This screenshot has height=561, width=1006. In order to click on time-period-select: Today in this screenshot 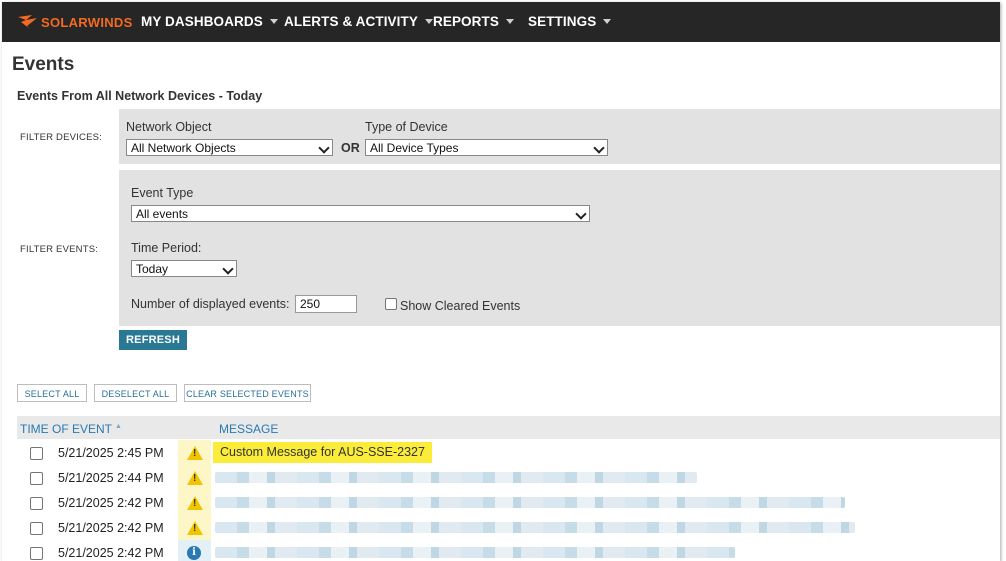, I will do `click(184, 268)`.